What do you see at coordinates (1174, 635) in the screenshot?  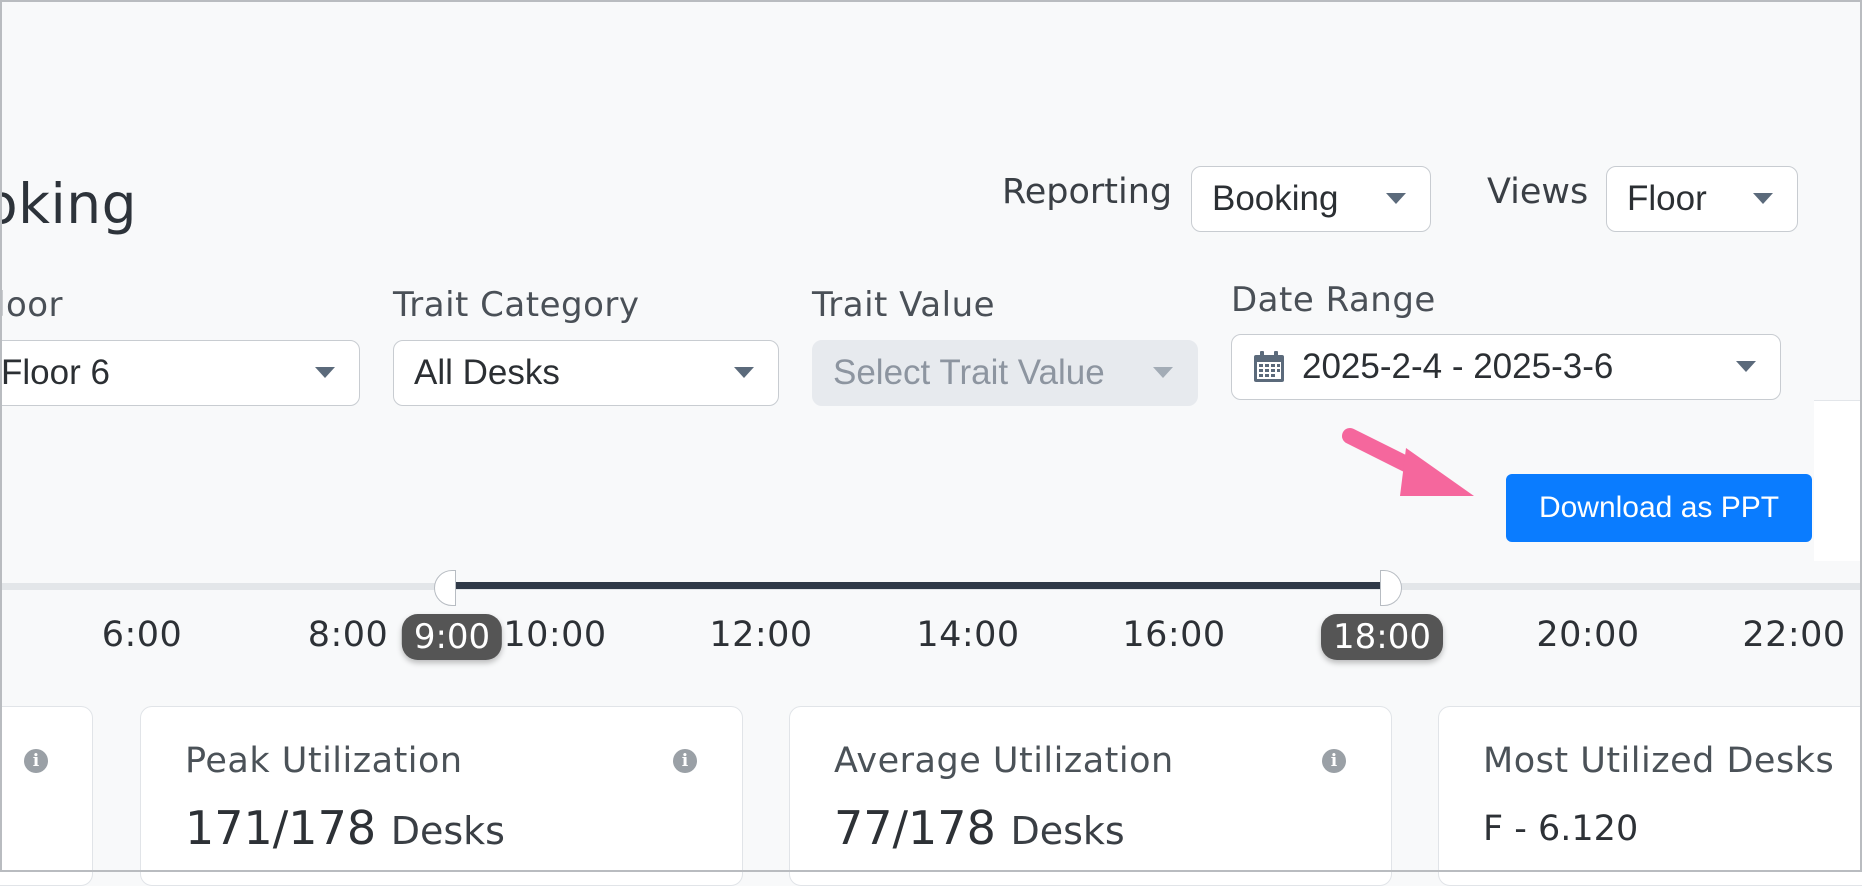 I see `time-tick: 16:00` at bounding box center [1174, 635].